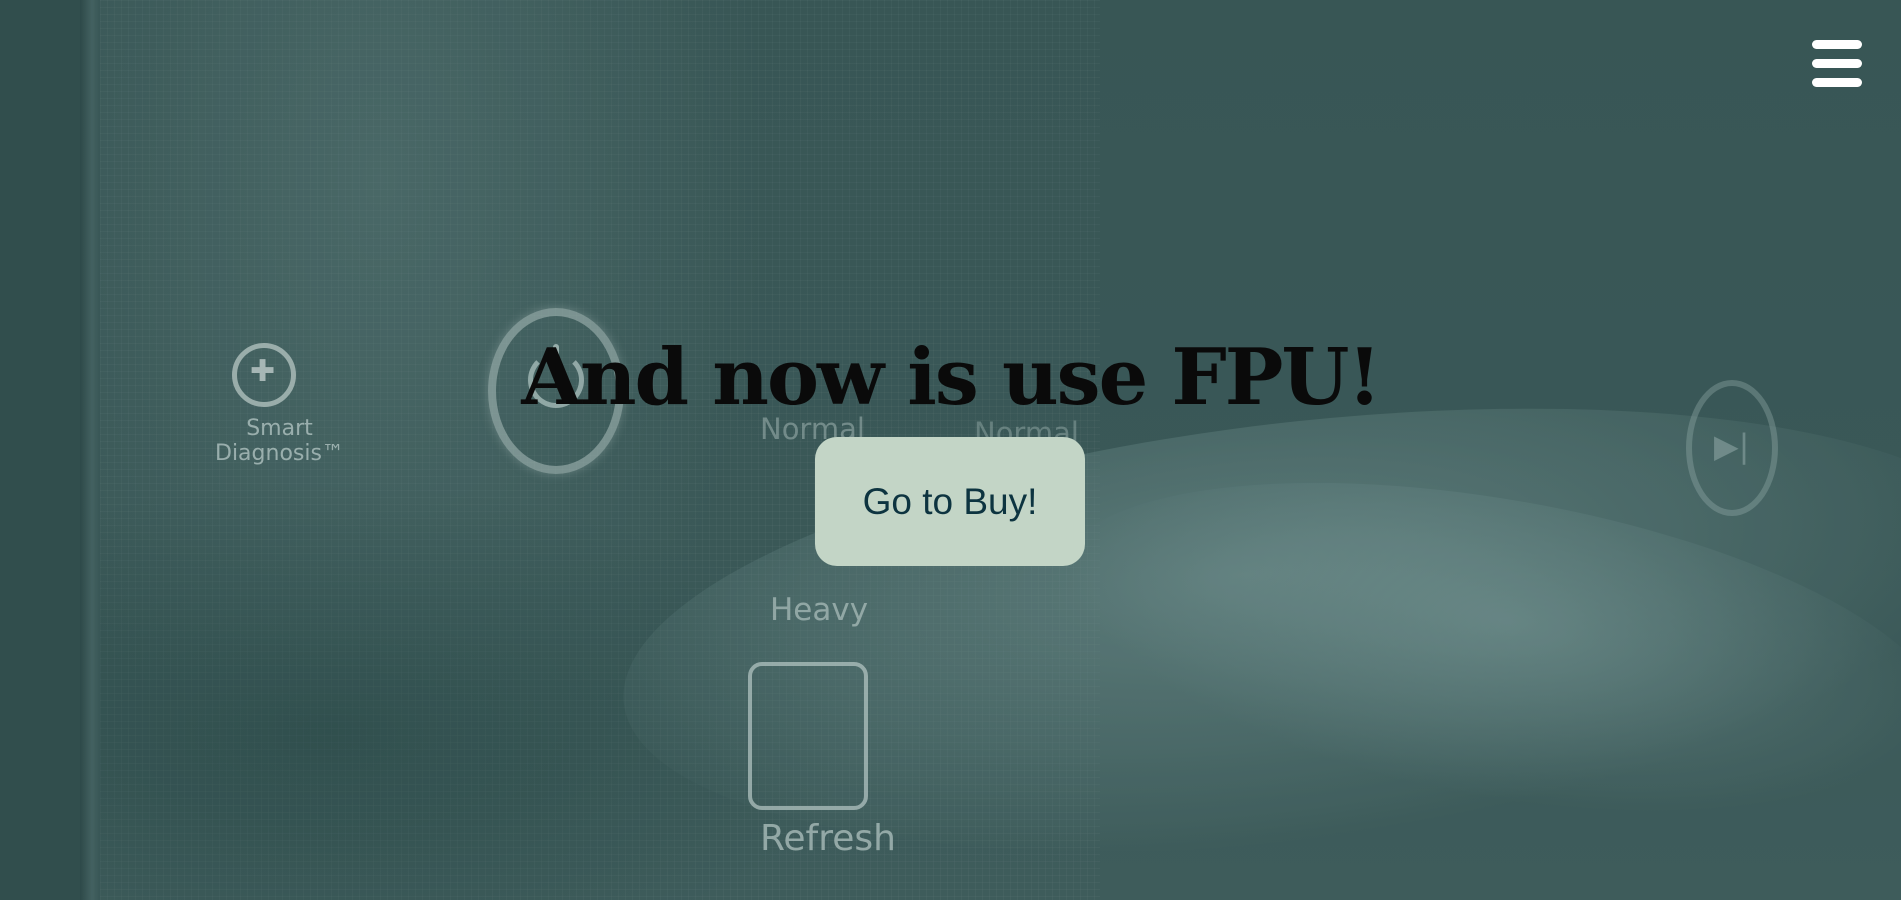  I want to click on hamburger-menu-icon, so click(1838, 63).